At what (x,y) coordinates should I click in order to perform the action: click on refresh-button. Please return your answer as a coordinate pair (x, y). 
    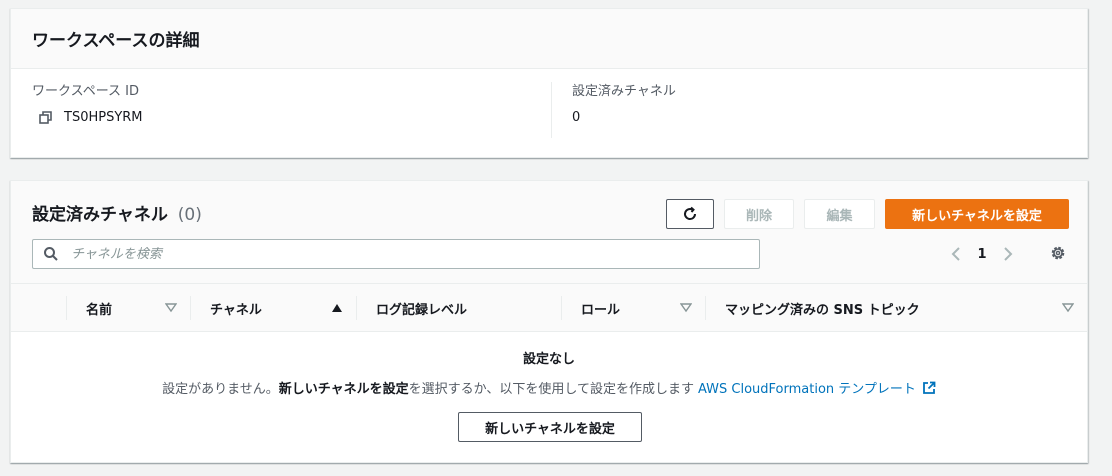
    Looking at the image, I should click on (690, 214).